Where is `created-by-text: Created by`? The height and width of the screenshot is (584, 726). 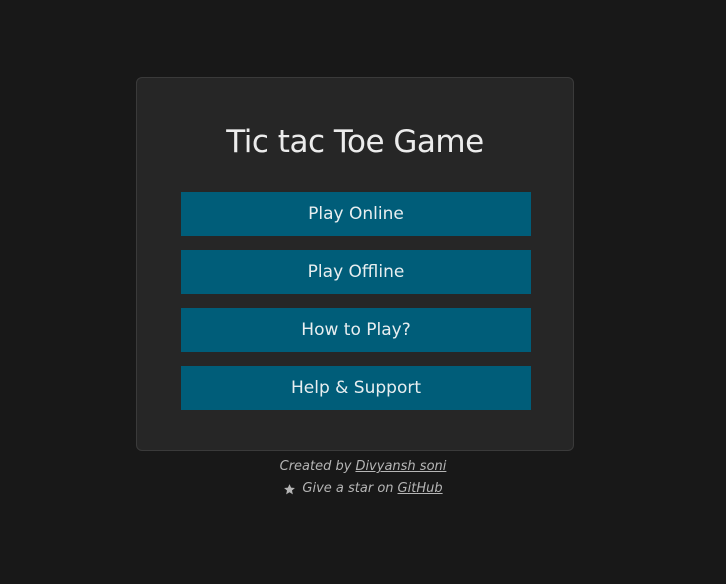
created-by-text: Created by is located at coordinates (315, 466).